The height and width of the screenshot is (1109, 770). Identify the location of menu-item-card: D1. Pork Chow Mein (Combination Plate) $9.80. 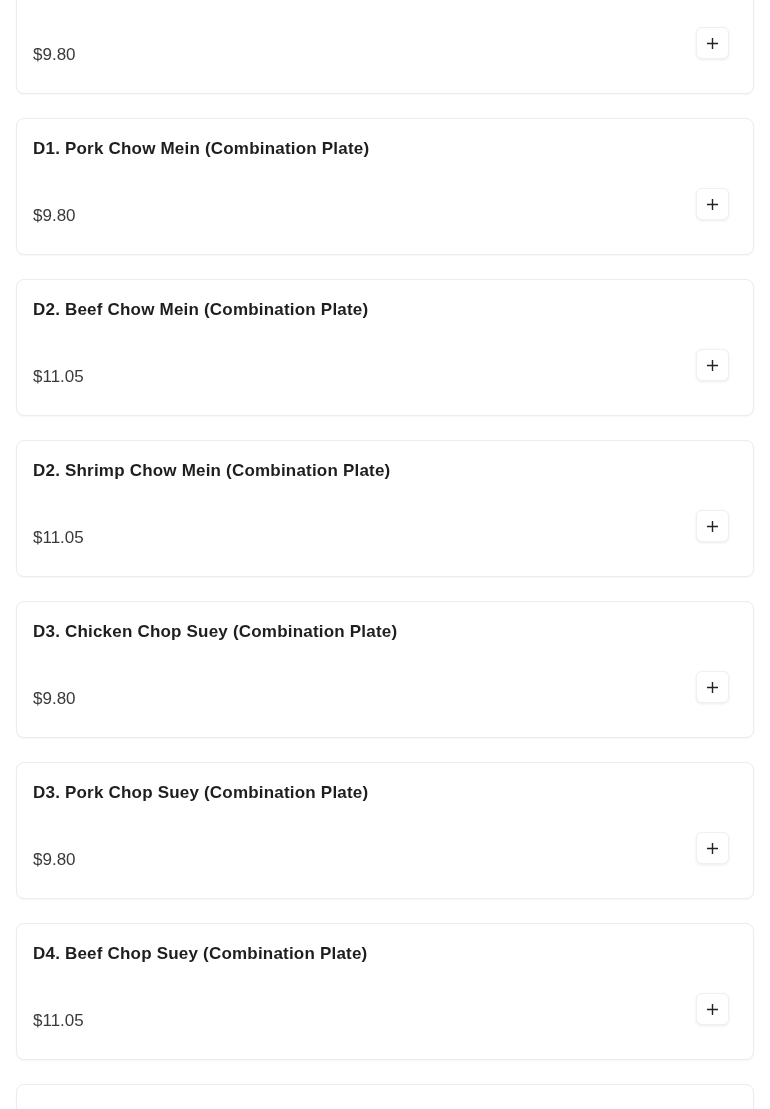
(385, 186).